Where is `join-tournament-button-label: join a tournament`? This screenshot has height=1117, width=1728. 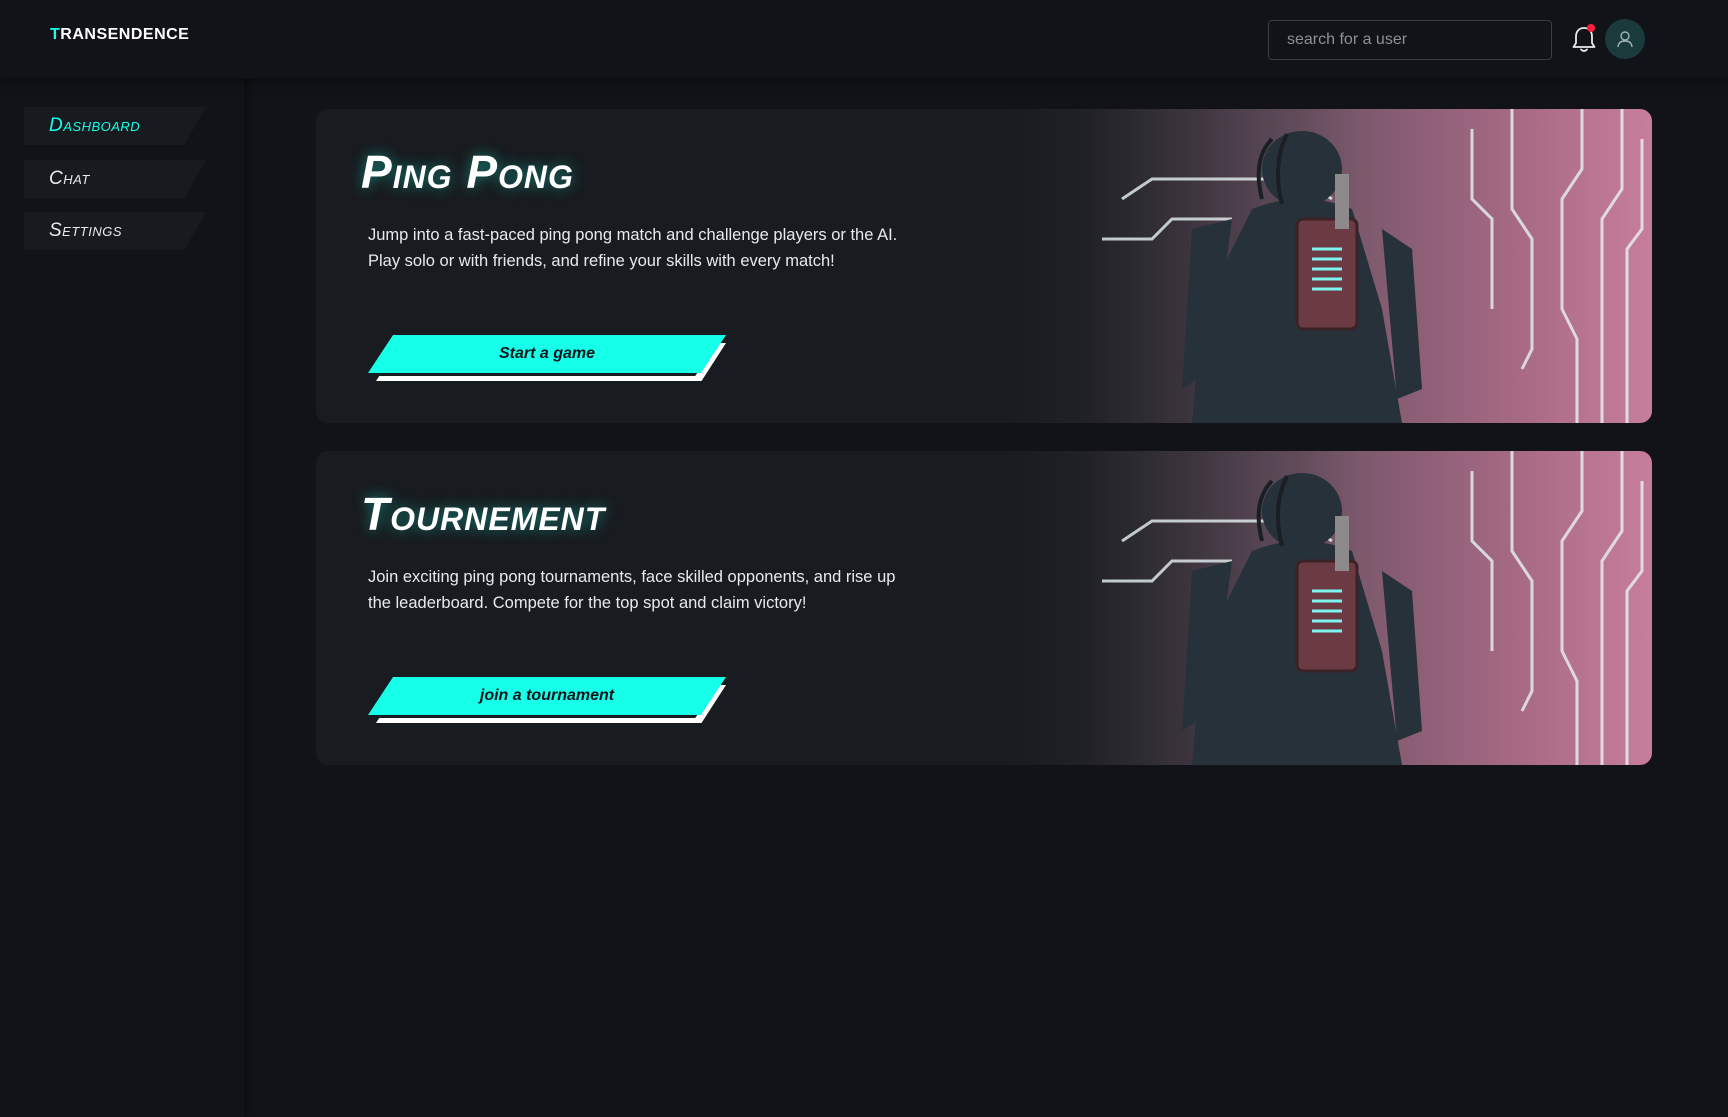
join-tournament-button-label: join a tournament is located at coordinates (547, 696).